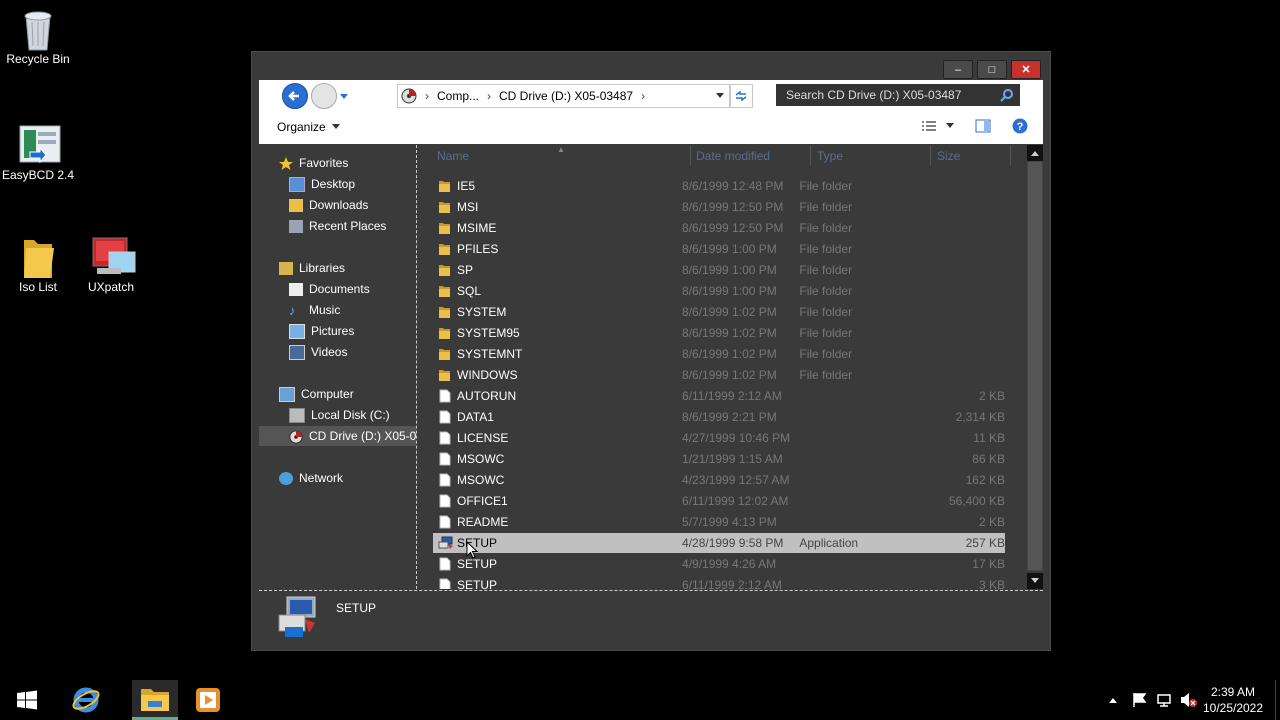 The height and width of the screenshot is (720, 1280). What do you see at coordinates (732, 396) in the screenshot?
I see `file-date-modified: 6/11/1999 2:12 AM` at bounding box center [732, 396].